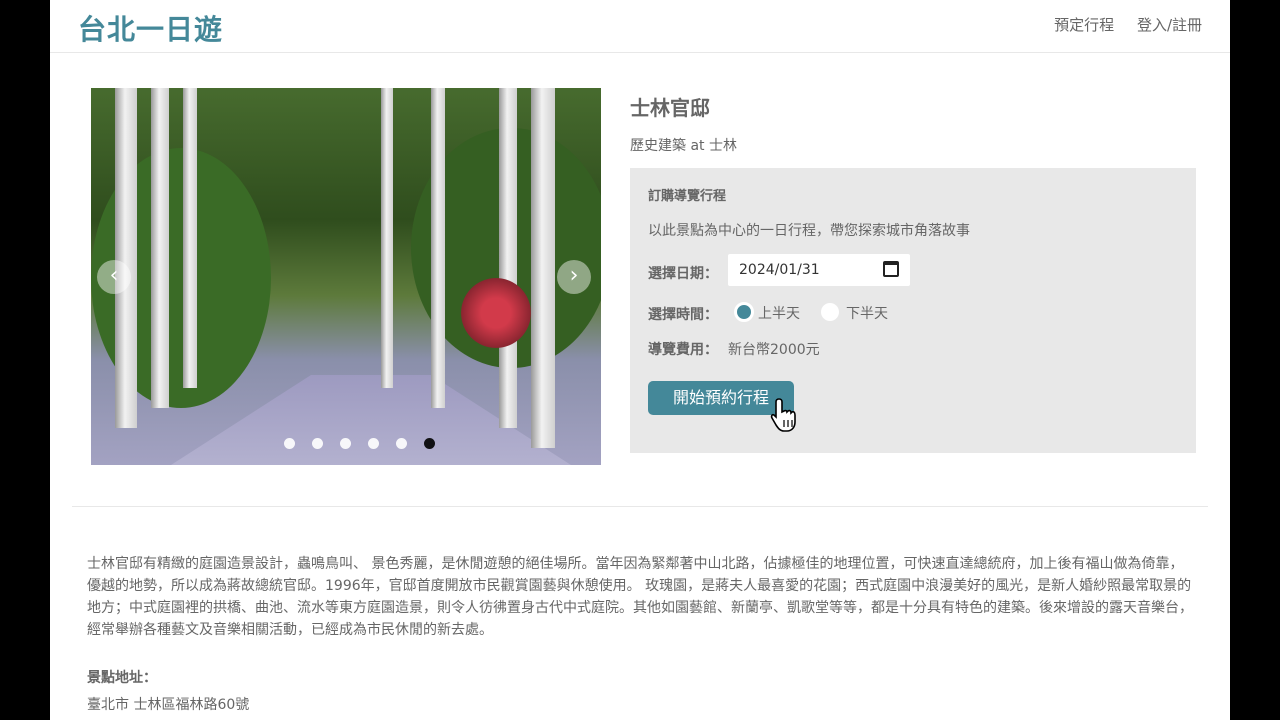 The image size is (1280, 720). What do you see at coordinates (683, 315) in the screenshot?
I see `time-label: 選擇時間：` at bounding box center [683, 315].